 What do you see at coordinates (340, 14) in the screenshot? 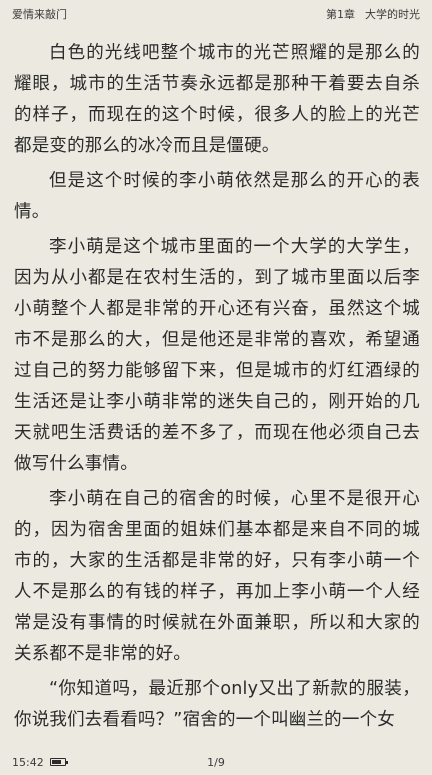
I see `chapter-number: 第1章` at bounding box center [340, 14].